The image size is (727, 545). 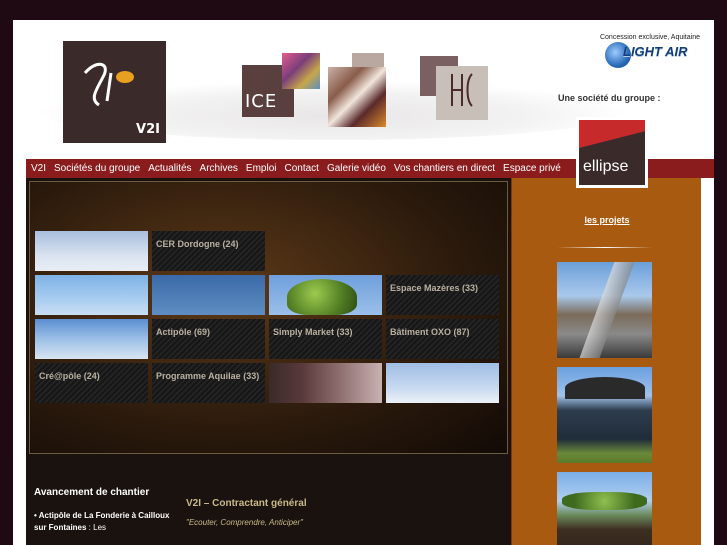 I want to click on nav-item-espace-prive: Espace privé, so click(x=532, y=168).